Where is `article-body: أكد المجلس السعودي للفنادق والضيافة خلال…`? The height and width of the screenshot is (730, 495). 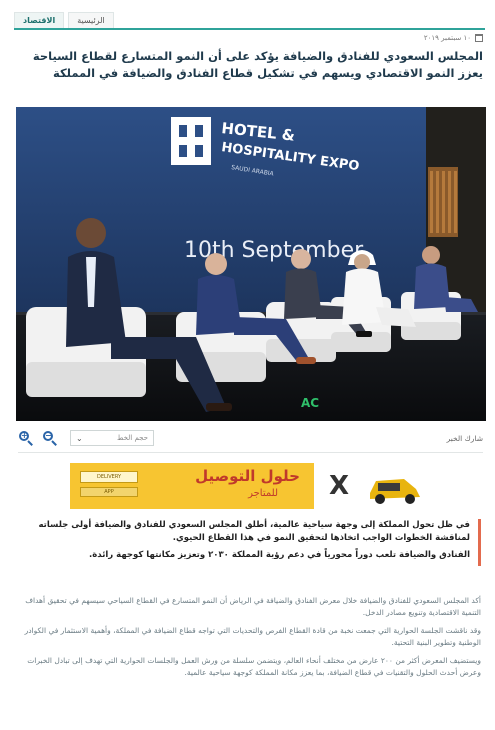
article-body: أكد المجلس السعودي للفنادق والضيافة خلال… is located at coordinates (249, 640).